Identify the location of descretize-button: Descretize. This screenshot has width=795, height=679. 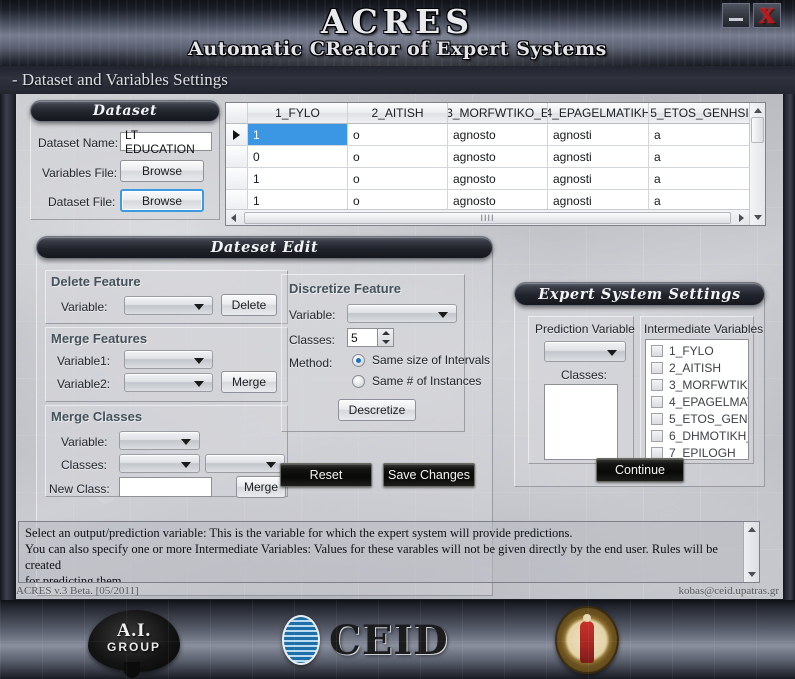
(377, 410).